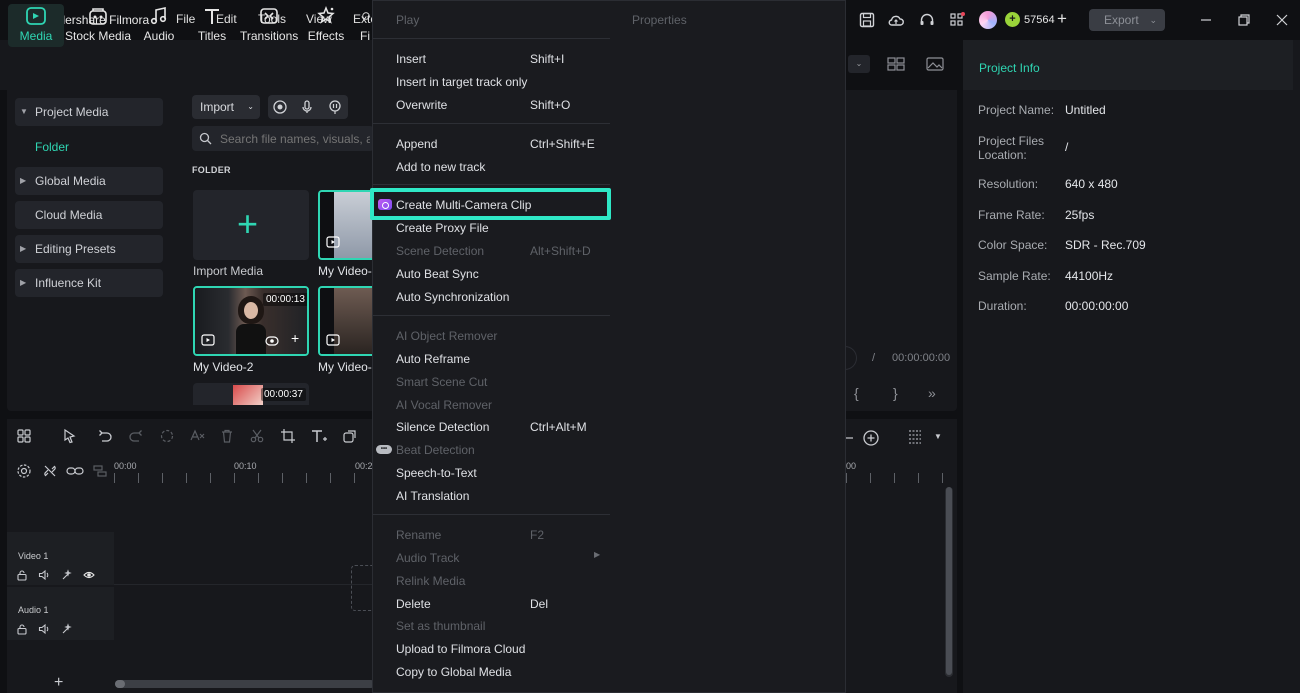 The image size is (1300, 693). What do you see at coordinates (366, 23) in the screenshot?
I see `tab-filters: Fi` at bounding box center [366, 23].